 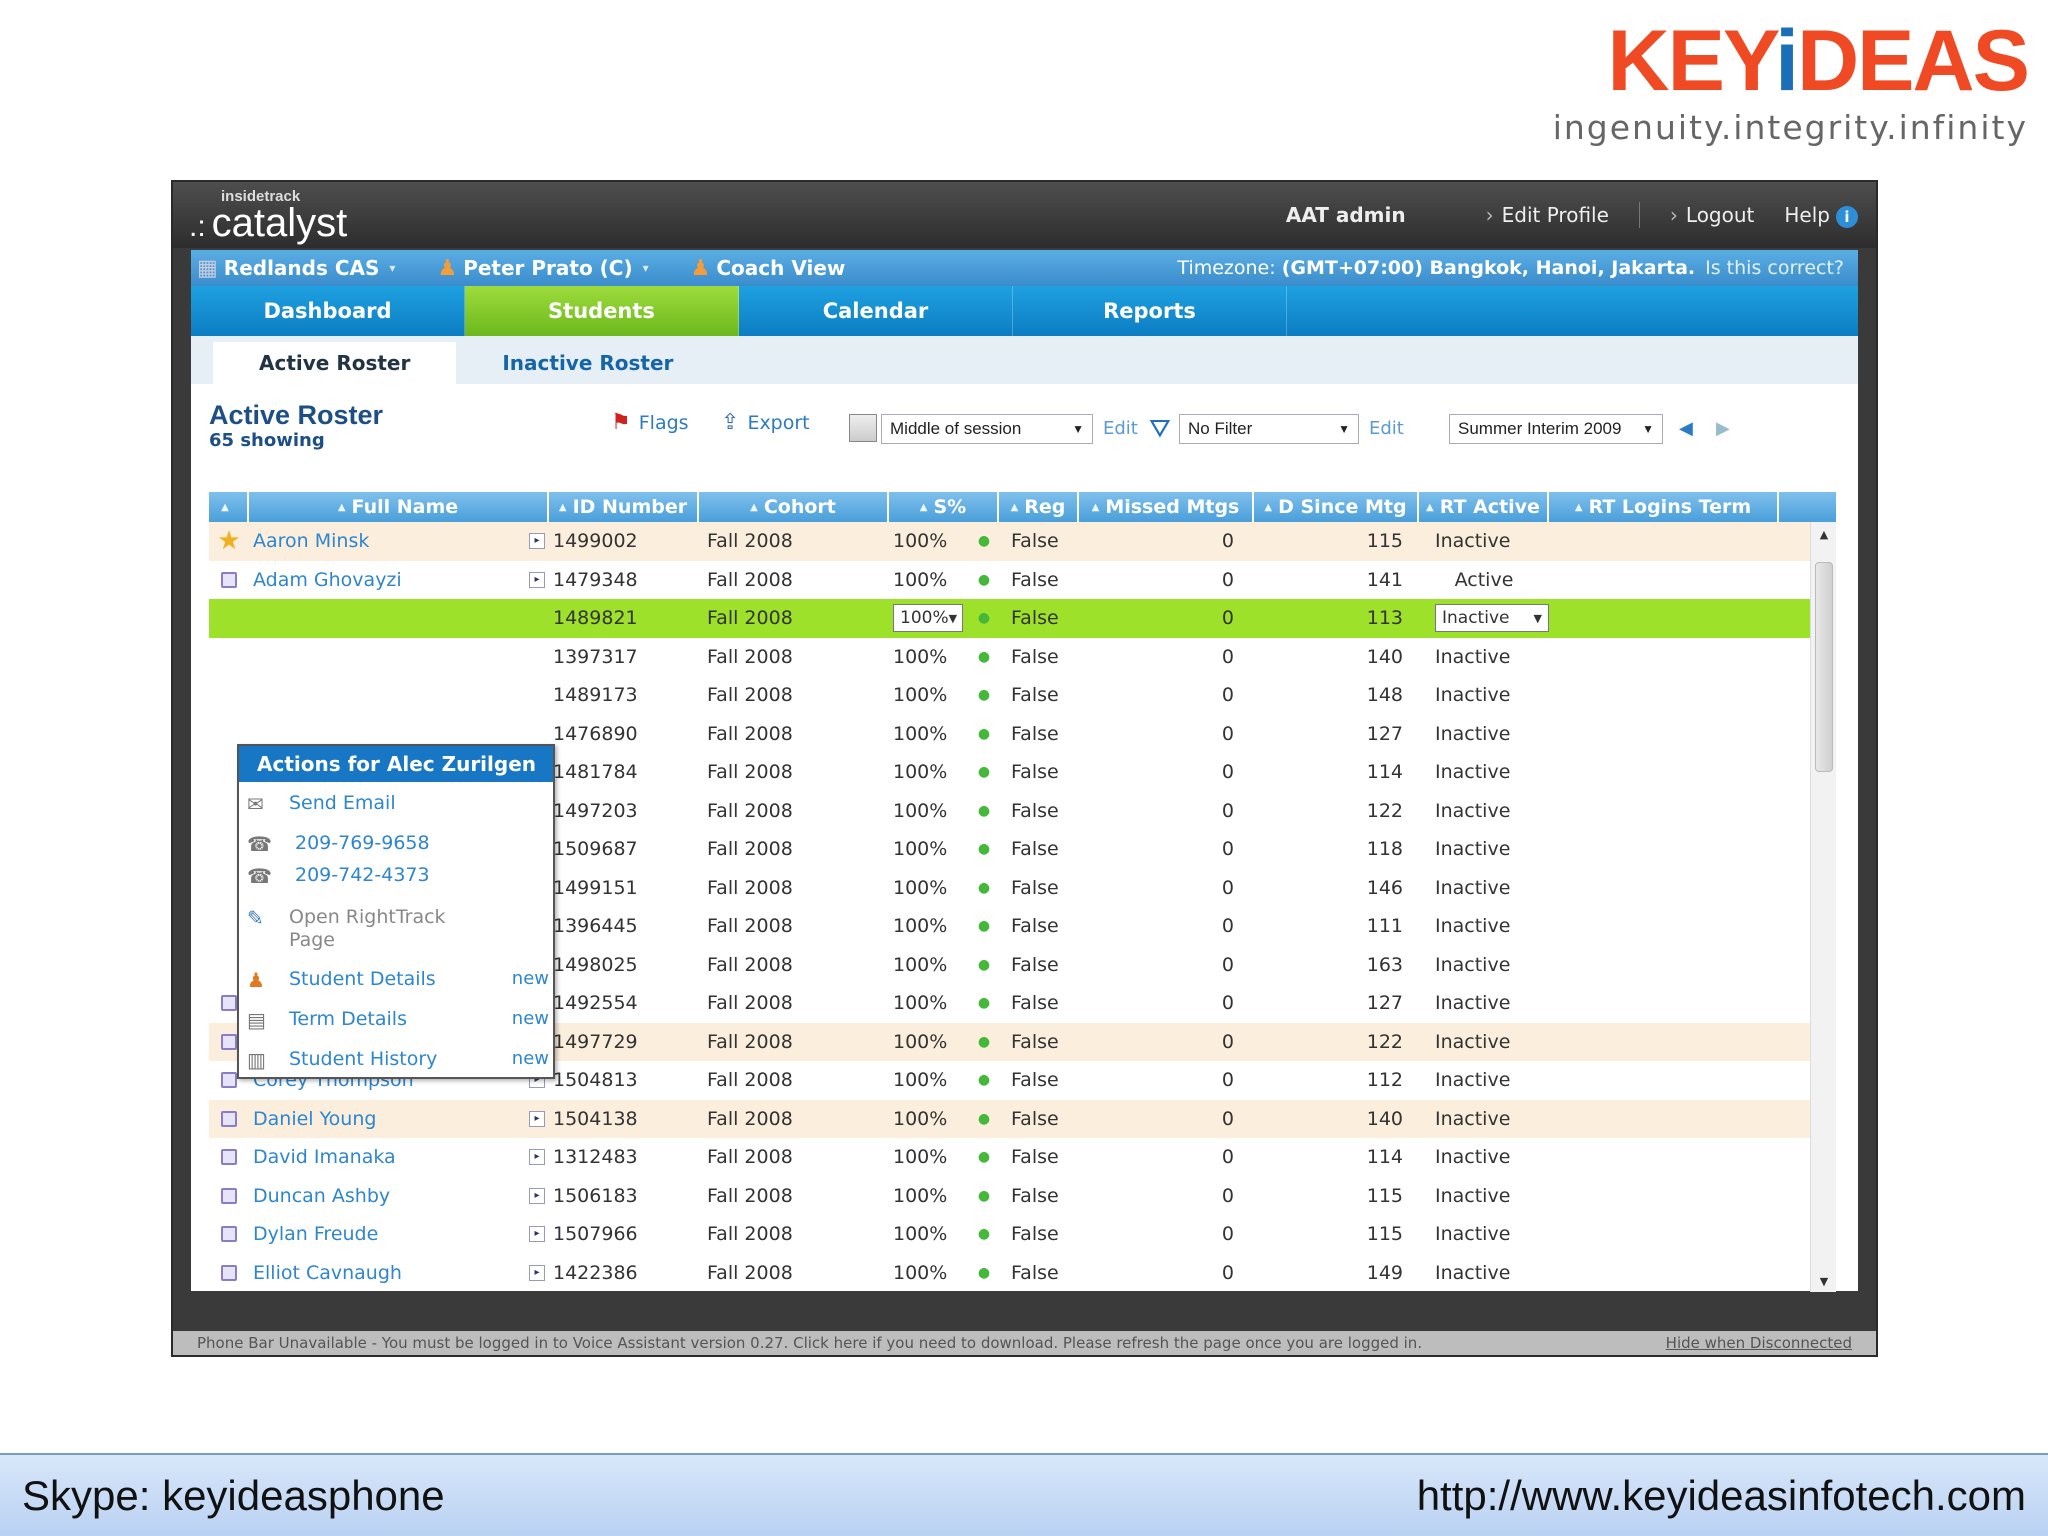 What do you see at coordinates (928, 618) in the screenshot?
I see `s-percent-select: 100% ▼` at bounding box center [928, 618].